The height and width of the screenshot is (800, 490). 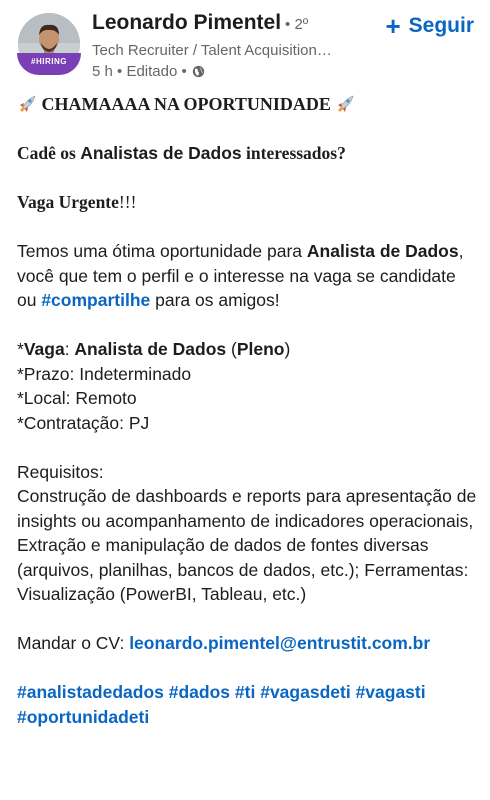 I want to click on vaga-paren-close: ), so click(x=287, y=349).